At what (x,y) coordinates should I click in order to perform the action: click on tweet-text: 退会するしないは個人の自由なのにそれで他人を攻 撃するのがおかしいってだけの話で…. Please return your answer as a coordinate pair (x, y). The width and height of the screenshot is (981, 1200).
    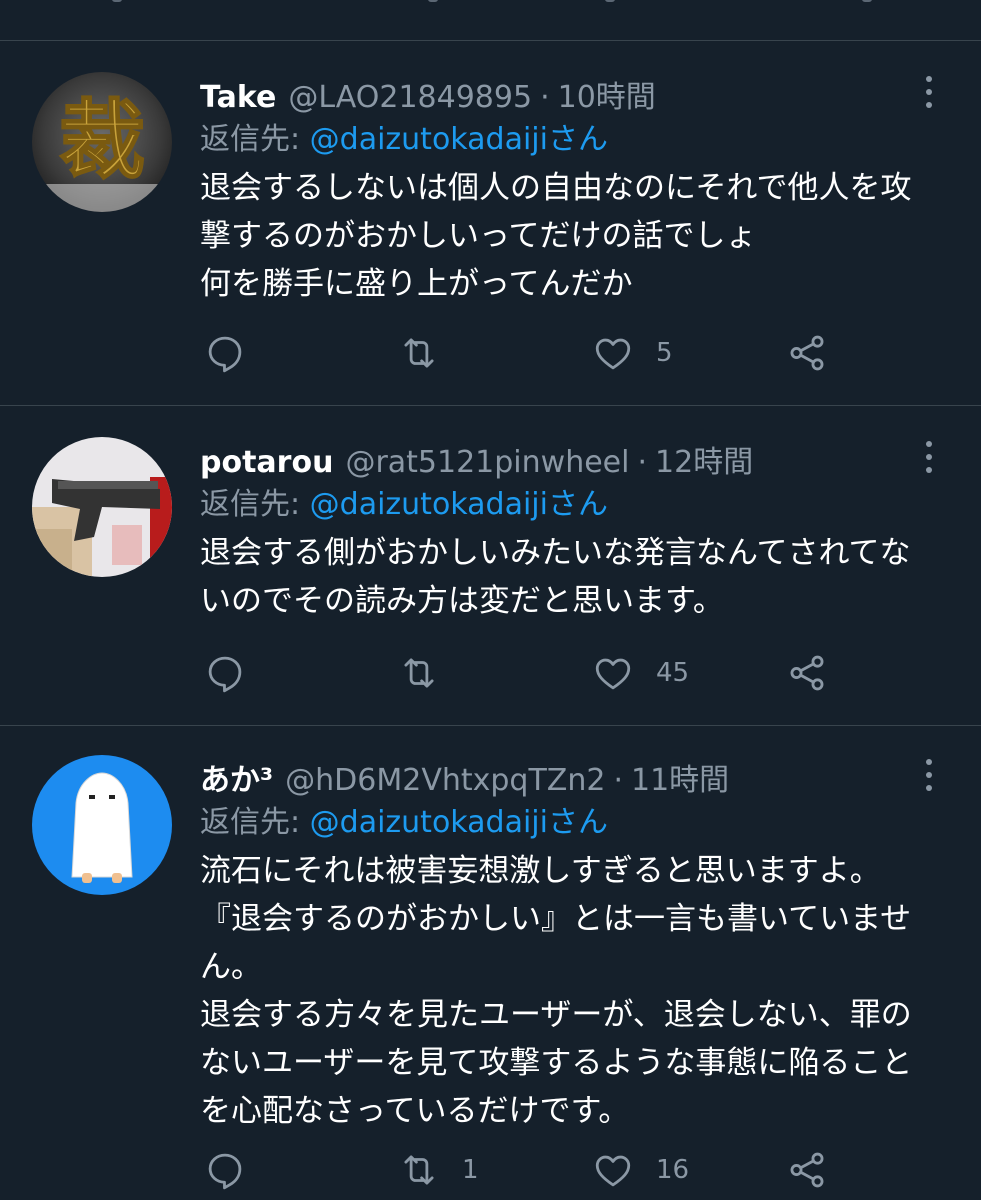
    Looking at the image, I should click on (580, 236).